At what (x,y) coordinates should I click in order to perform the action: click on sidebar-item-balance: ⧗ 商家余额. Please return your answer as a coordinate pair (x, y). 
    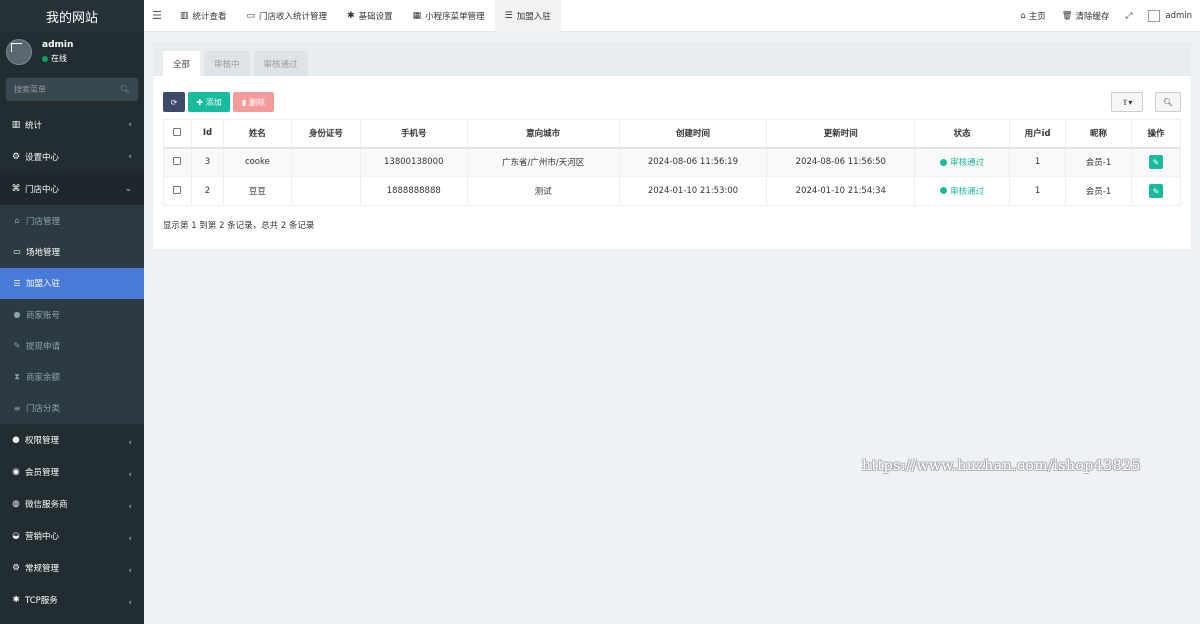
    Looking at the image, I should click on (72, 376).